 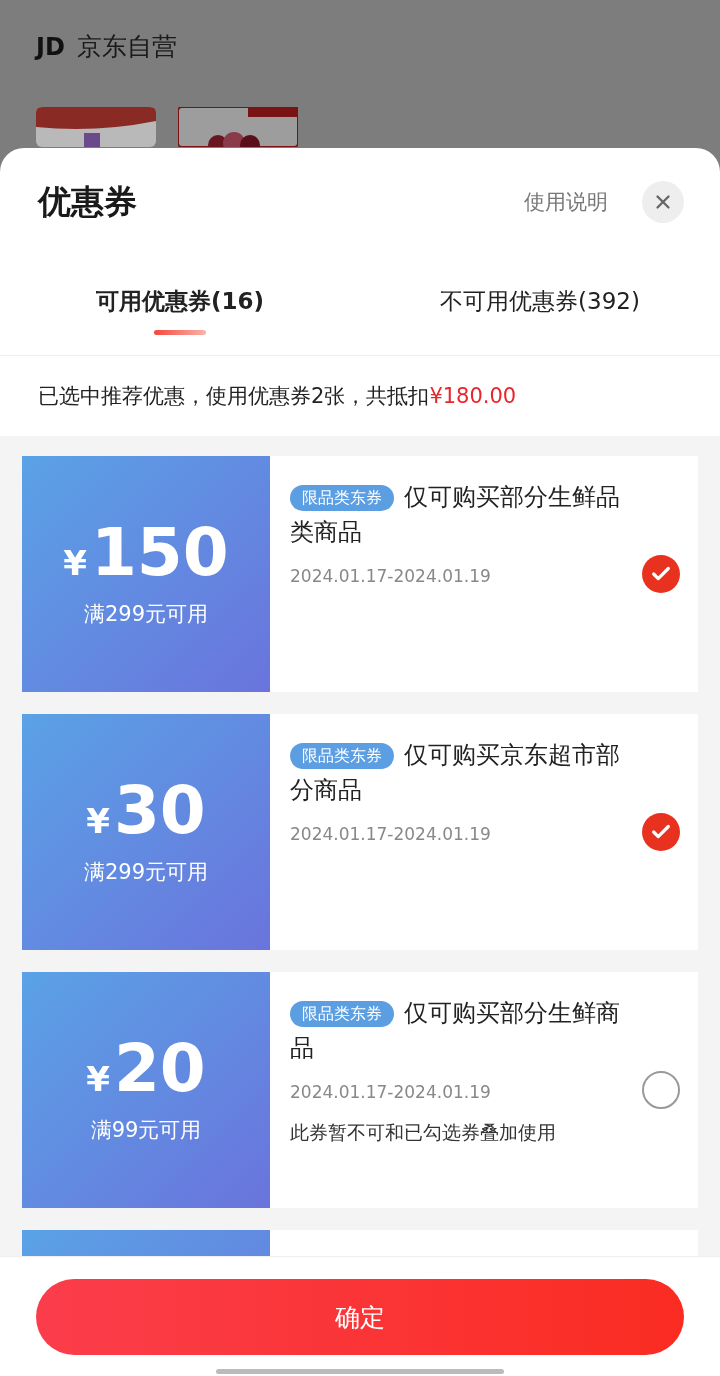 What do you see at coordinates (88, 201) in the screenshot?
I see `sheet-title: 优惠券` at bounding box center [88, 201].